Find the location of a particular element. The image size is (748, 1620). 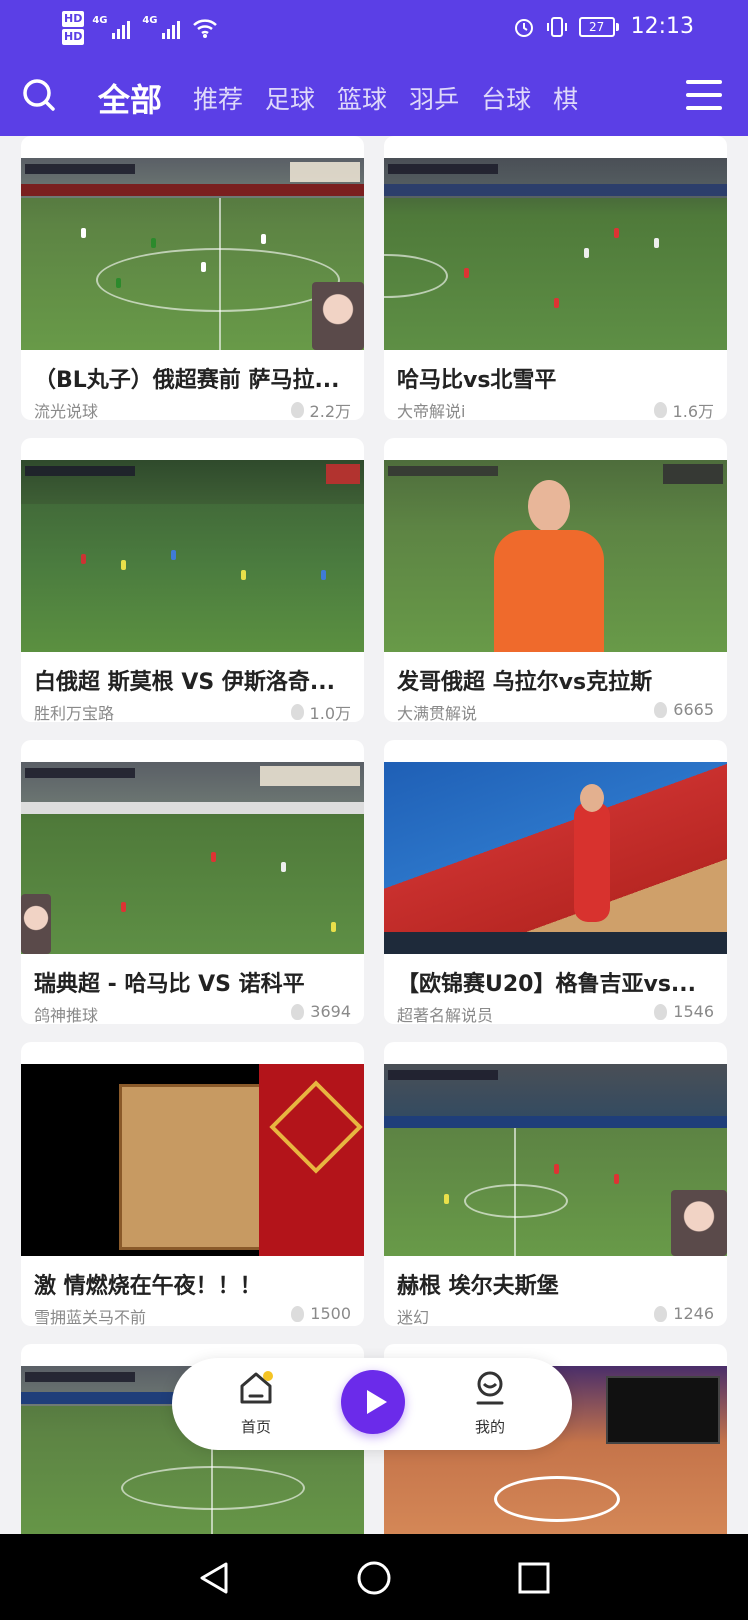

nav-home: 首页 is located at coordinates (256, 1403).